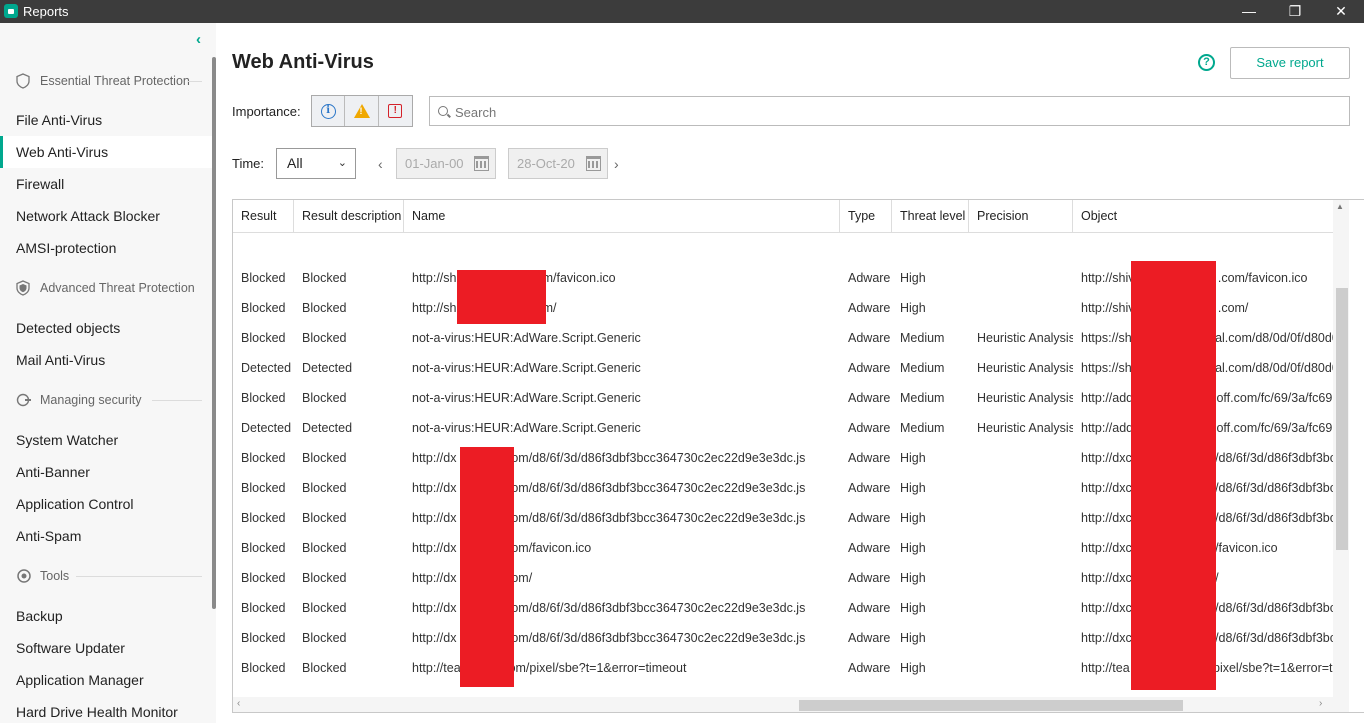 This screenshot has height=723, width=1364. Describe the element at coordinates (46, 11) in the screenshot. I see `window-title: Reports` at that location.